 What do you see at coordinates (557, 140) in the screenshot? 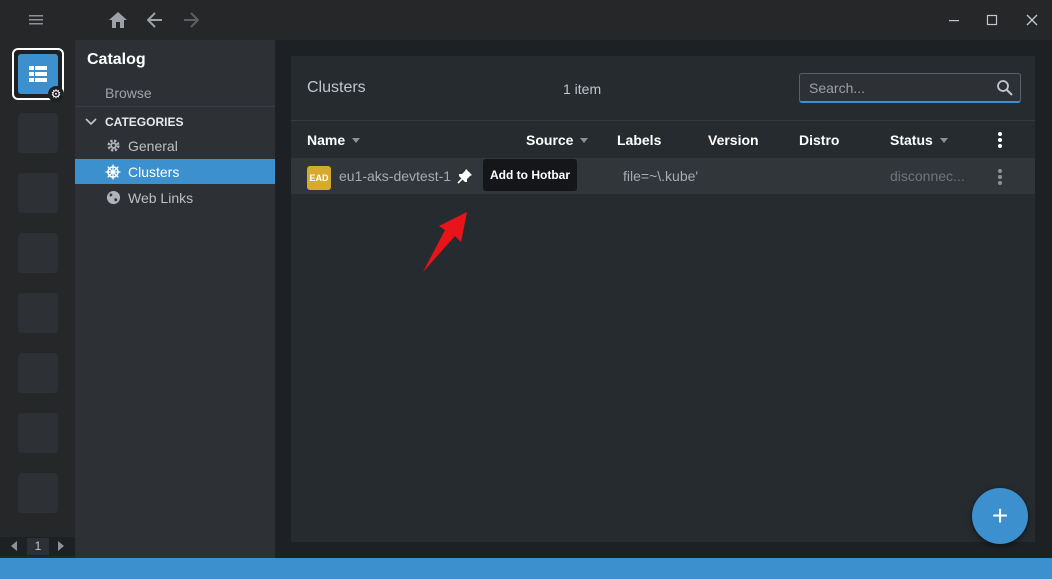
I see `column-header-source: Source` at bounding box center [557, 140].